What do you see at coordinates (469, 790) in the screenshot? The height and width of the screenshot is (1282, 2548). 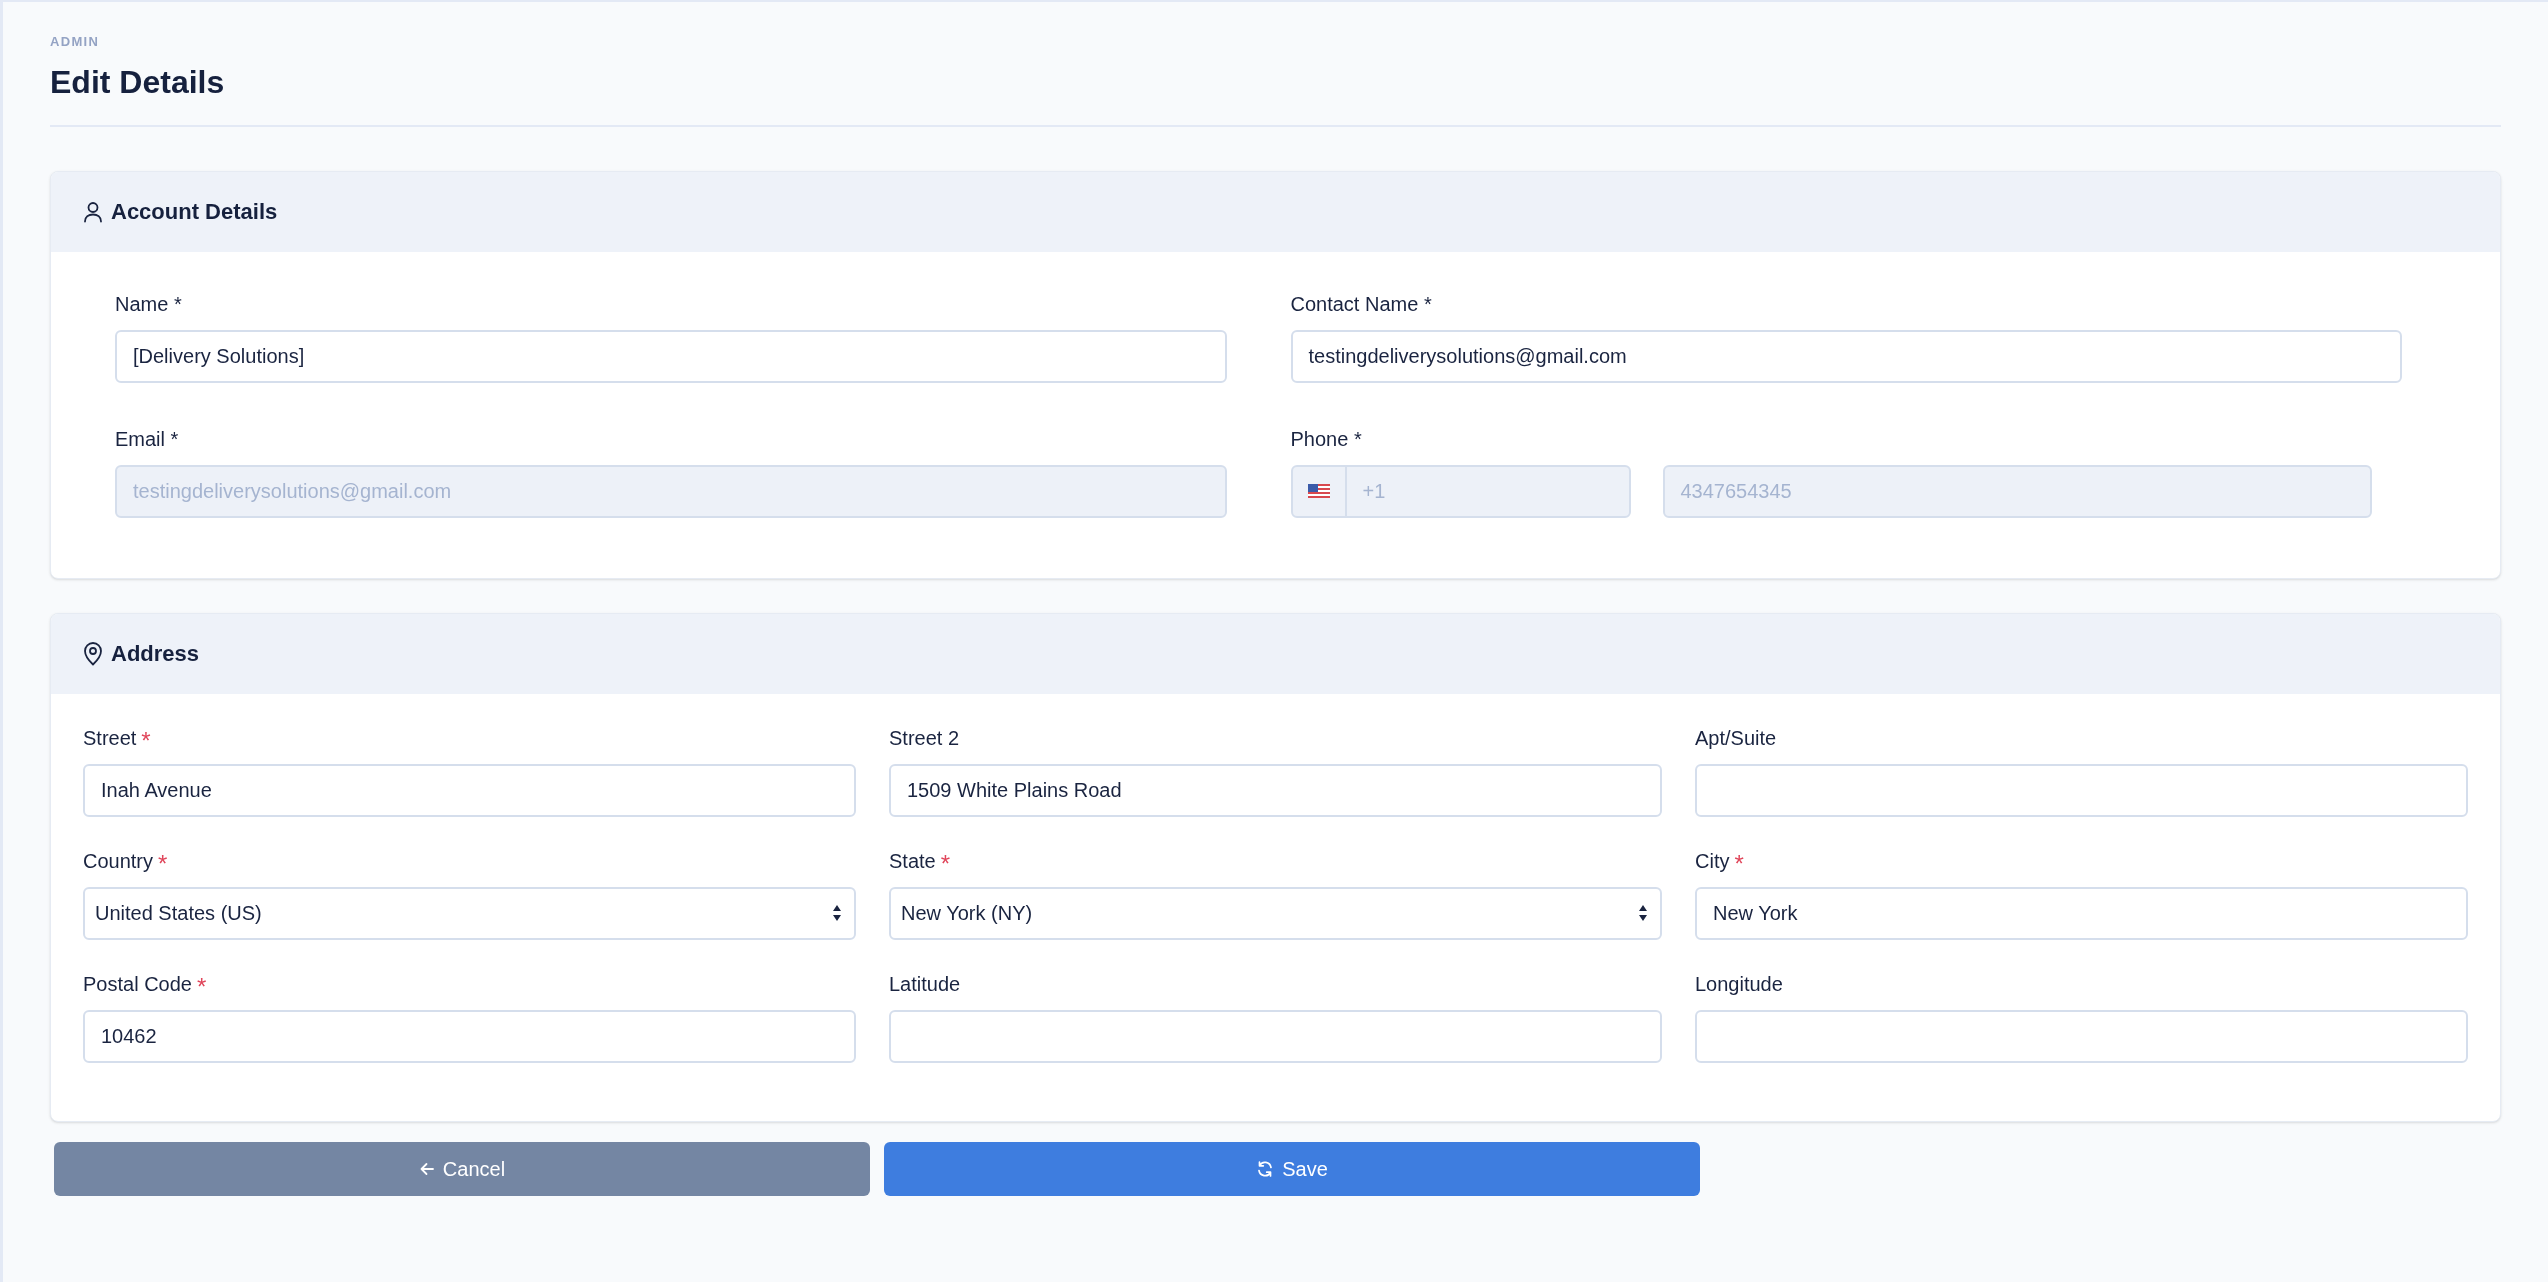 I see `input-field: Inah Avenue` at bounding box center [469, 790].